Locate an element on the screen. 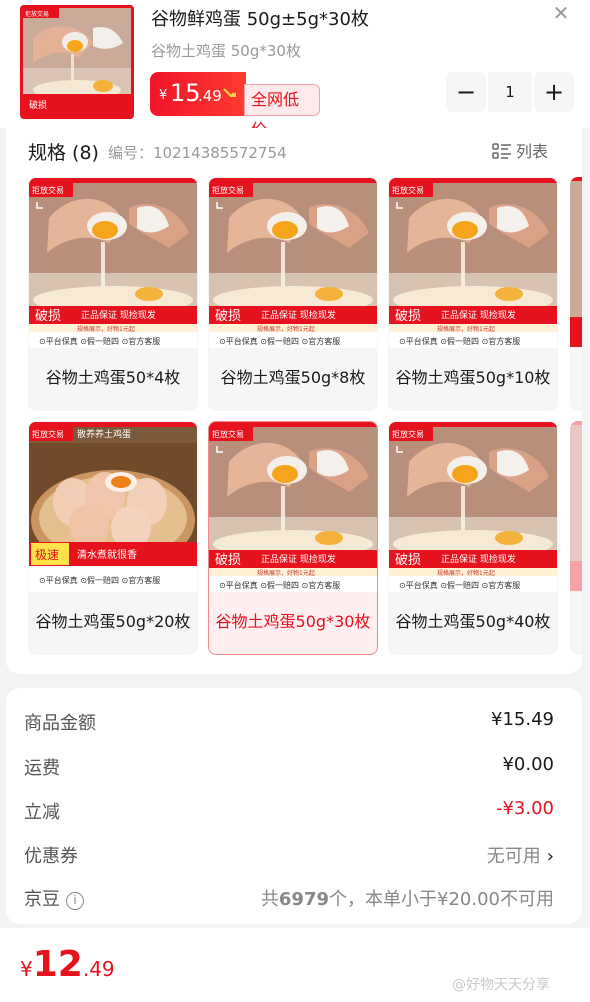 This screenshot has height=1002, width=590. discount-label: 立减 is located at coordinates (42, 812).